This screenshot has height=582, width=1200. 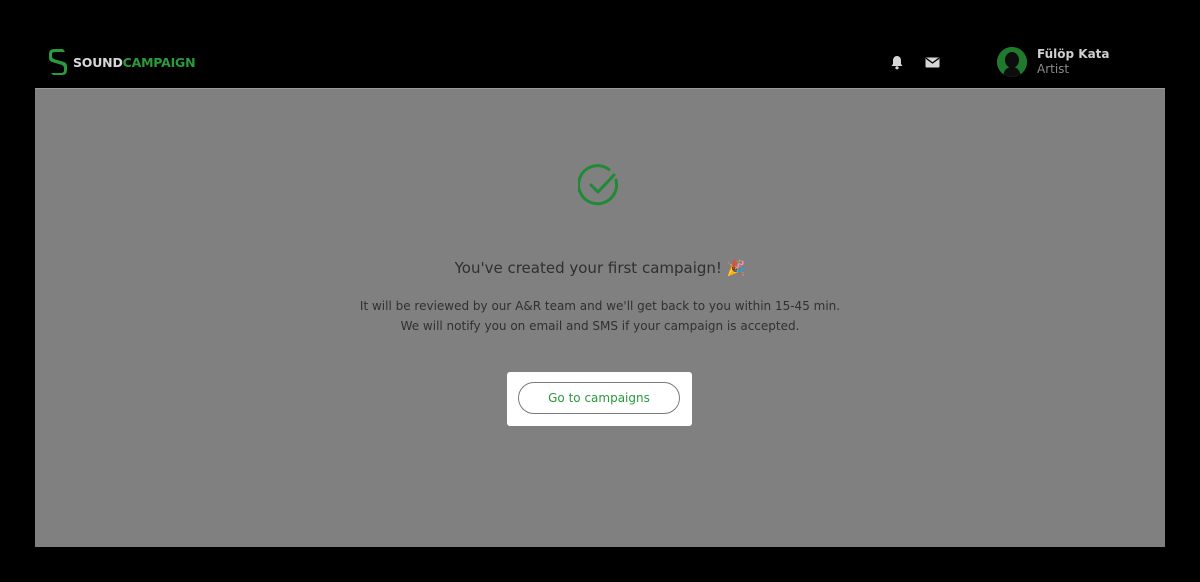 I want to click on logo-mark-icon, so click(x=58, y=62).